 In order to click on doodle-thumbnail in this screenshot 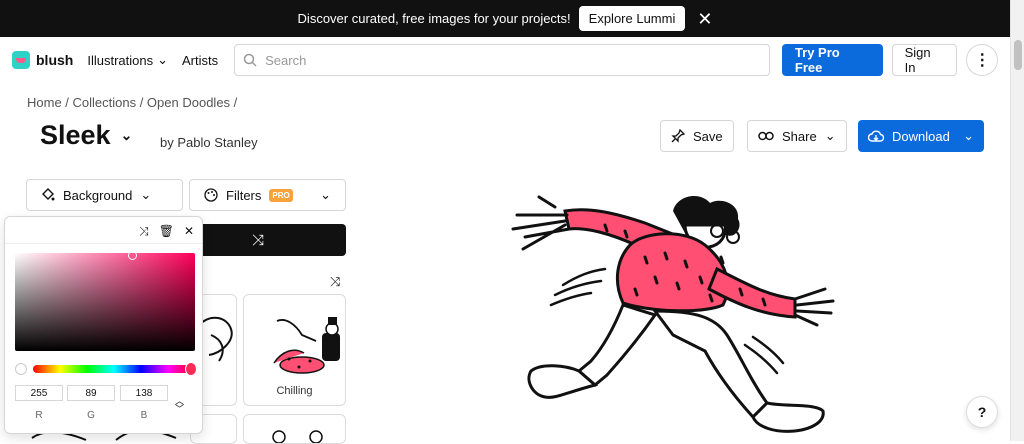, I will do `click(297, 436)`.